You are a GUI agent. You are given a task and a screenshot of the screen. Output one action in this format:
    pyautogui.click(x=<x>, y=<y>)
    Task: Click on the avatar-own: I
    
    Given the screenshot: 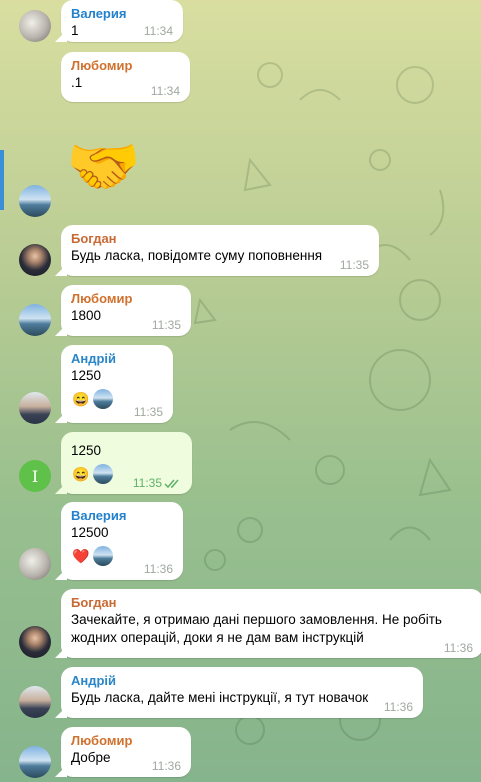 What is the action you would take?
    pyautogui.click(x=35, y=476)
    